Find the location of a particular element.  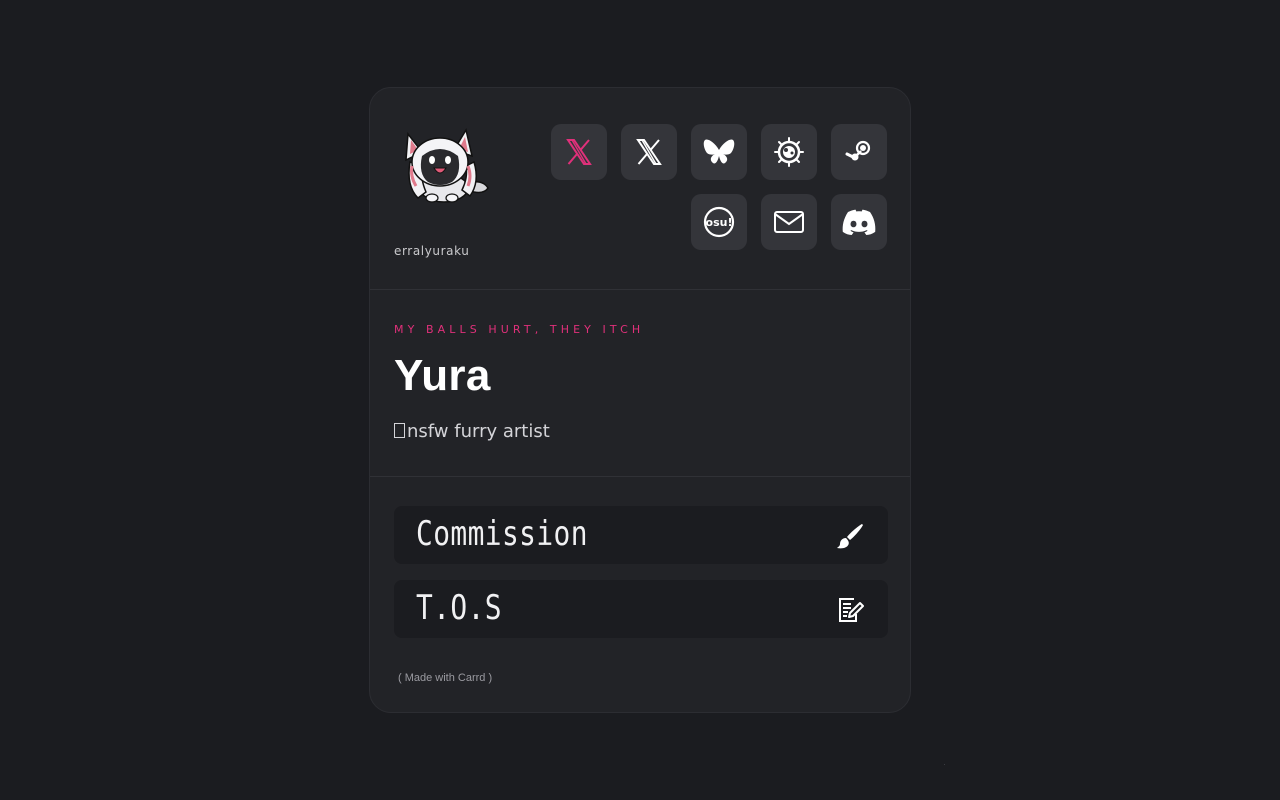

bio-text: nsfw furry artist is located at coordinates (478, 431).